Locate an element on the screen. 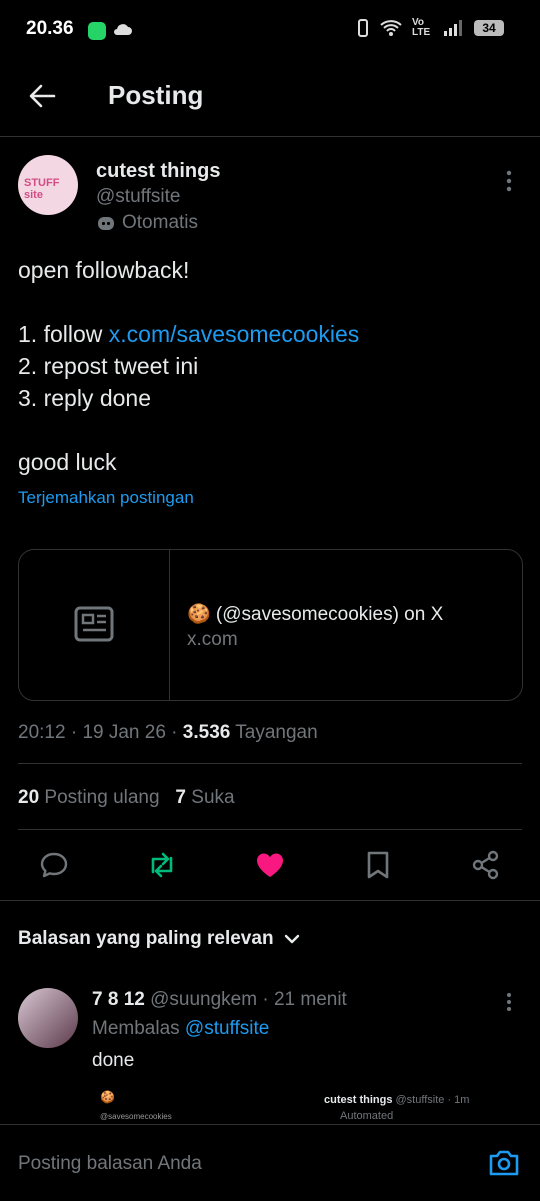  cloud-icon is located at coordinates (123, 29).